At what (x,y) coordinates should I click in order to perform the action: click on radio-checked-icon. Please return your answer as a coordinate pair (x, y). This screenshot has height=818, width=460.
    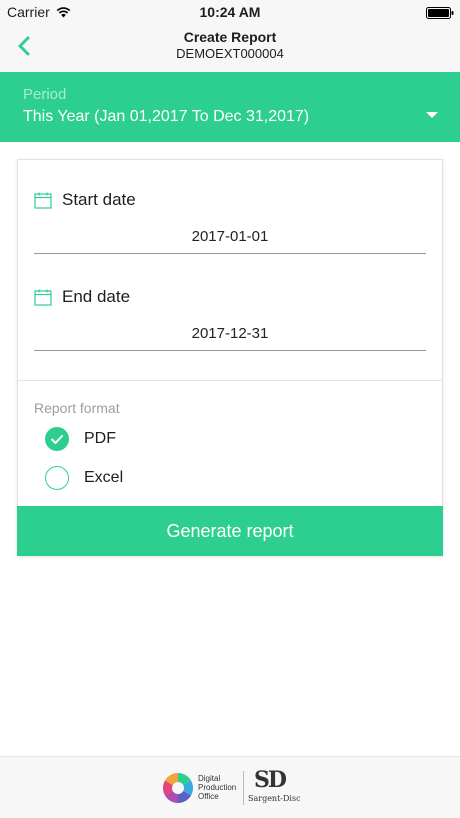
    Looking at the image, I should click on (57, 439).